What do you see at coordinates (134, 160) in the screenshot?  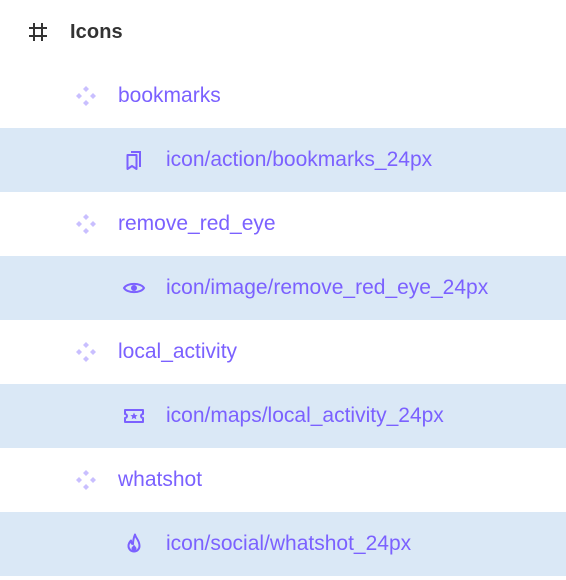 I see `bookmarks-icon` at bounding box center [134, 160].